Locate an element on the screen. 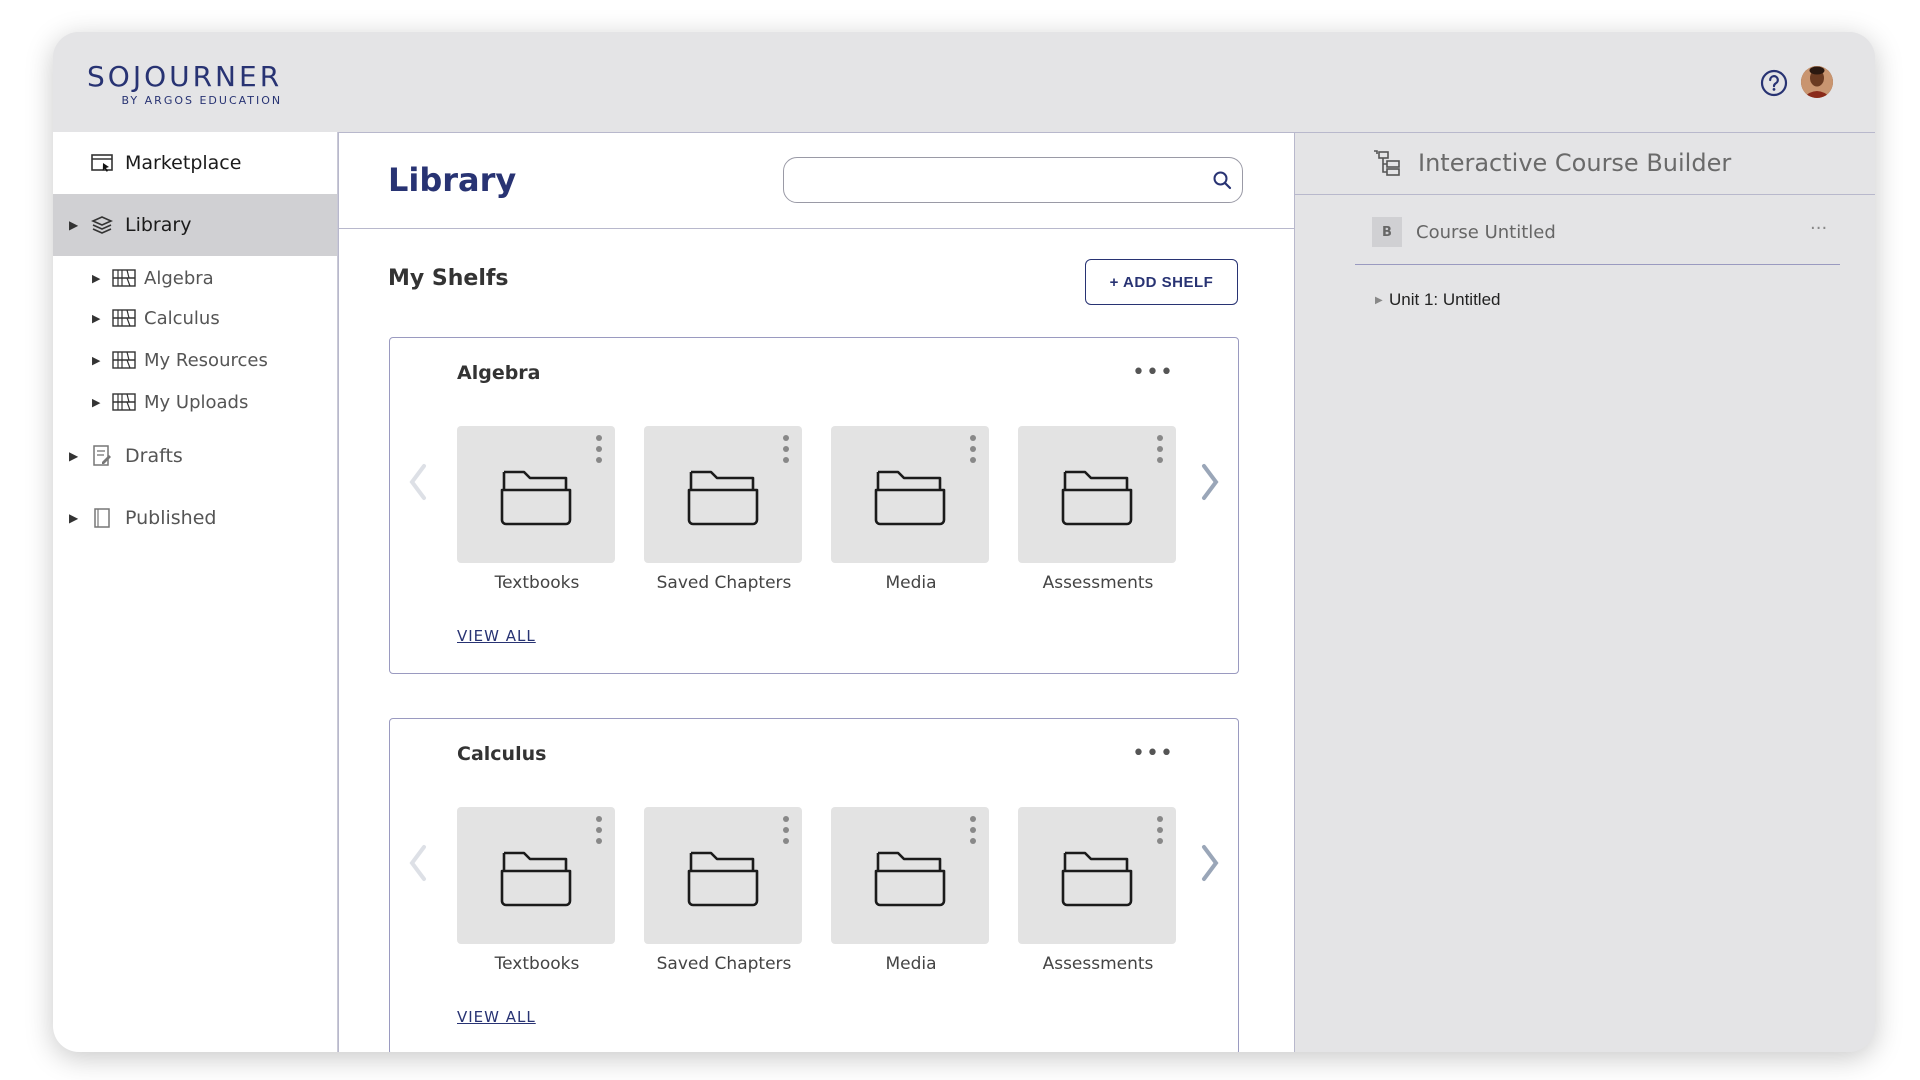 This screenshot has width=1920, height=1080. library-header: Library is located at coordinates (816, 180).